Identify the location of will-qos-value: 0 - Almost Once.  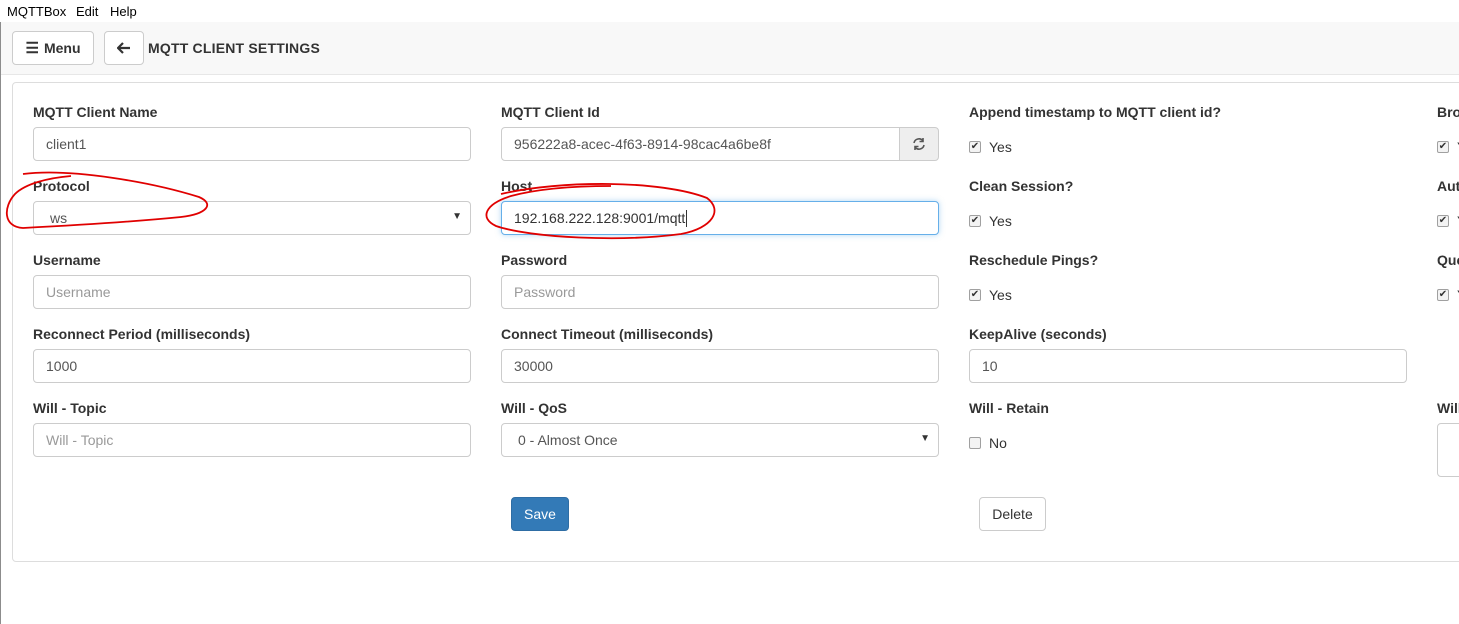
(568, 440).